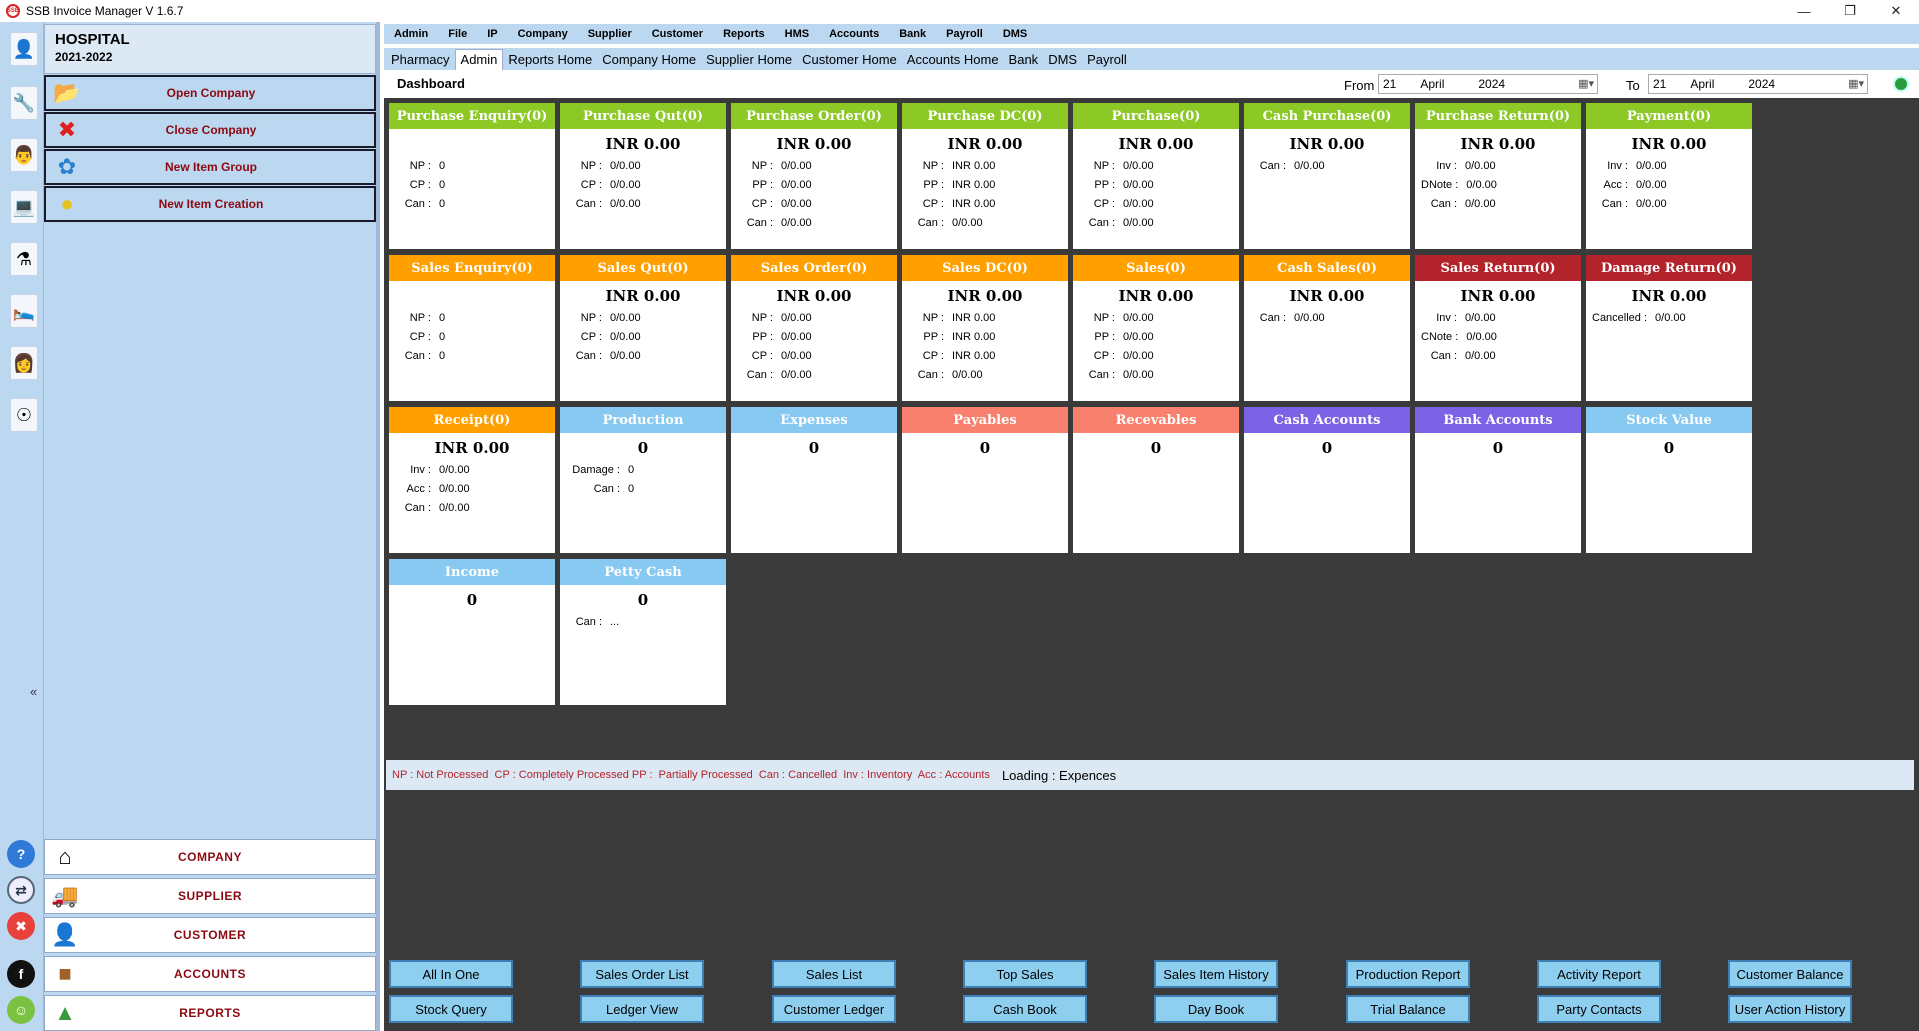  I want to click on report-button-sales-item-history: Sales Item History, so click(1216, 974).